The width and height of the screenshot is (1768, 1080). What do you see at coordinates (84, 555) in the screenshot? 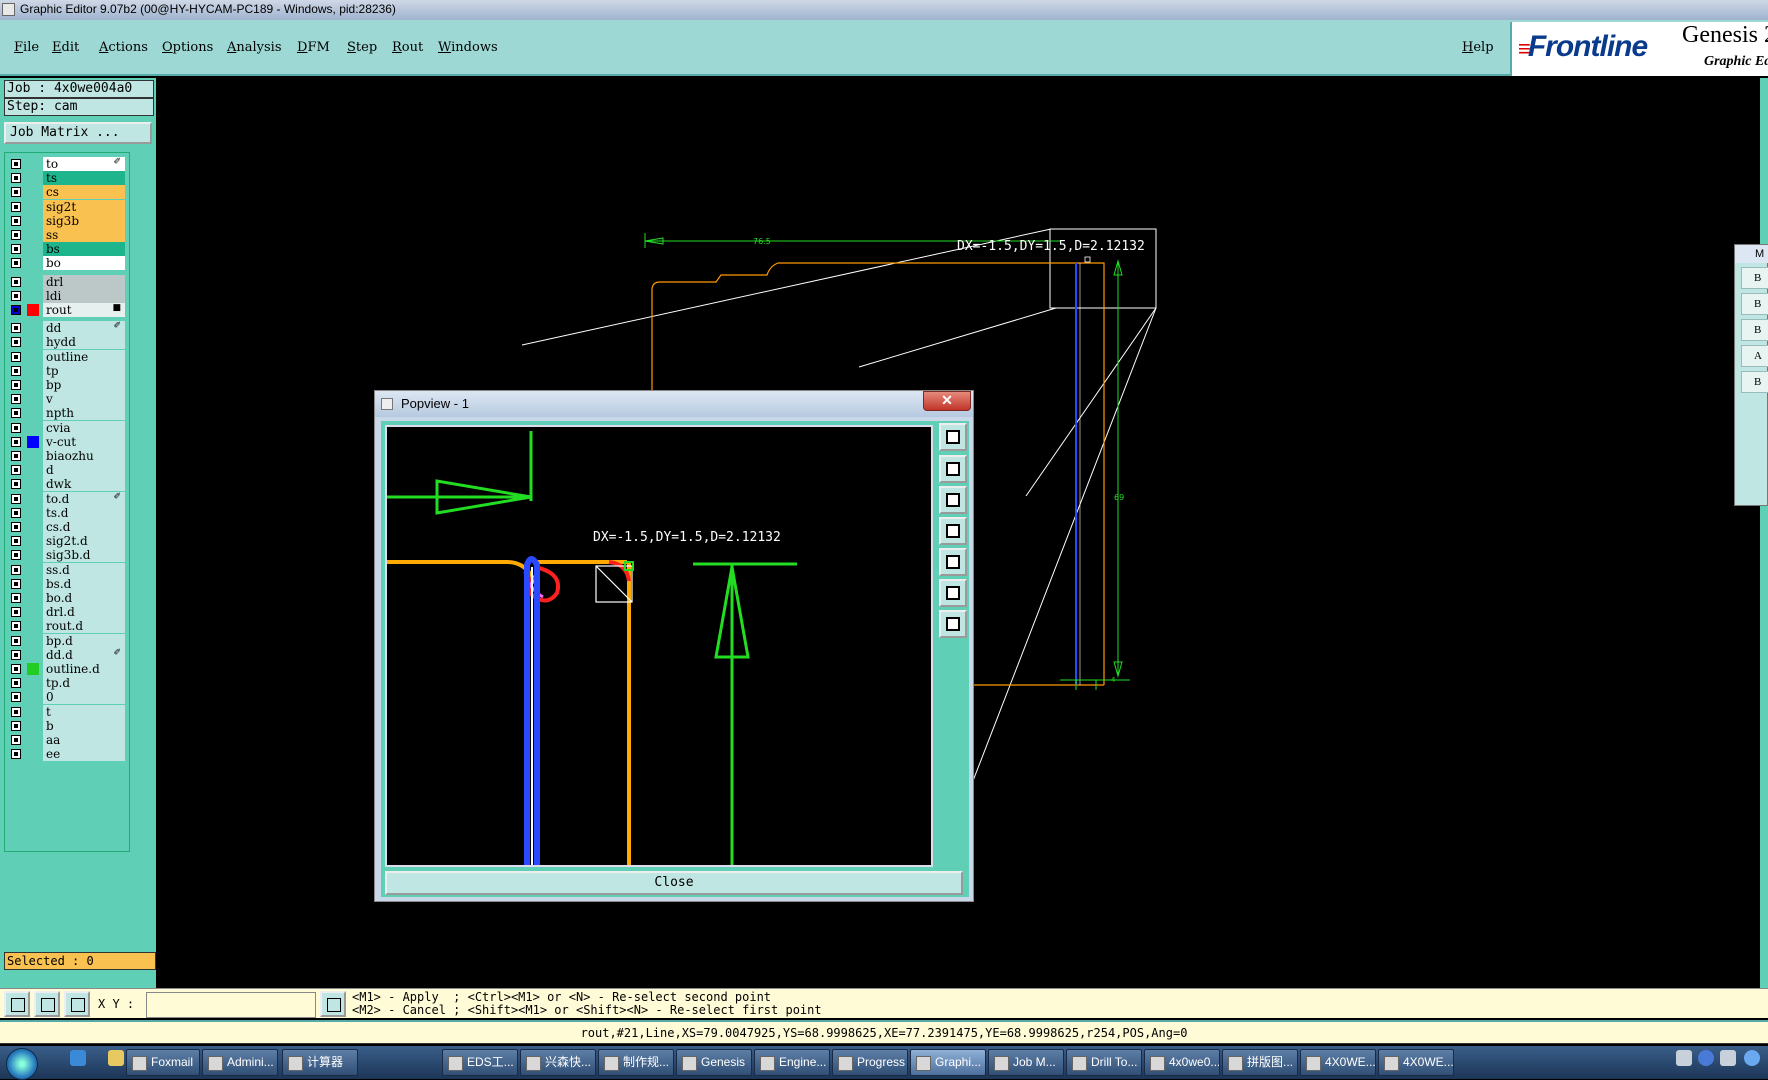
I see `layer-name: sig3b.d` at bounding box center [84, 555].